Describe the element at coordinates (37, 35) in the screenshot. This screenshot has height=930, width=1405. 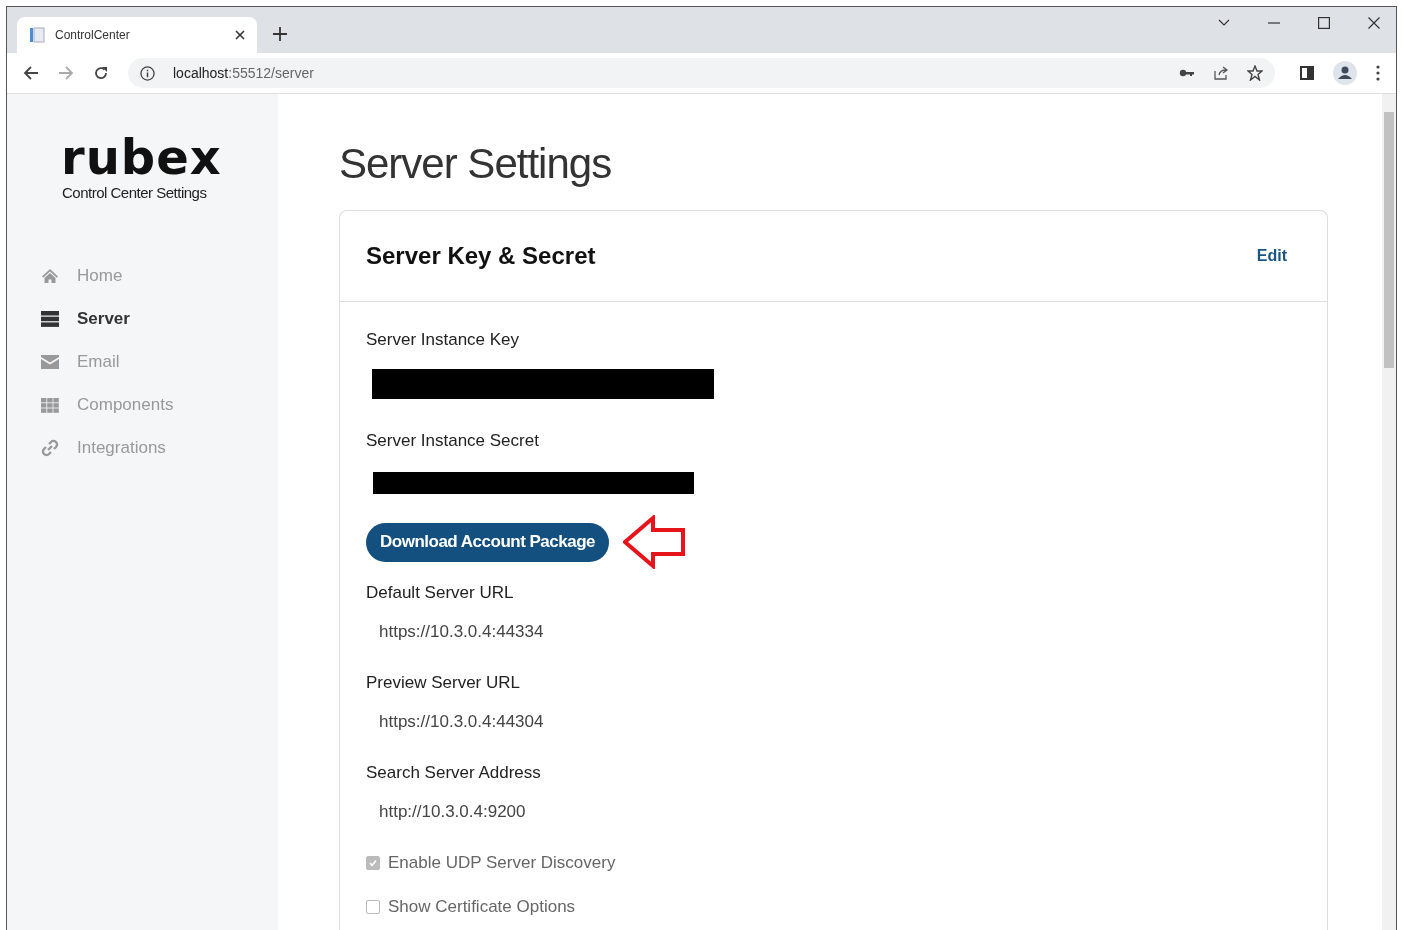
I see `page-icon` at that location.